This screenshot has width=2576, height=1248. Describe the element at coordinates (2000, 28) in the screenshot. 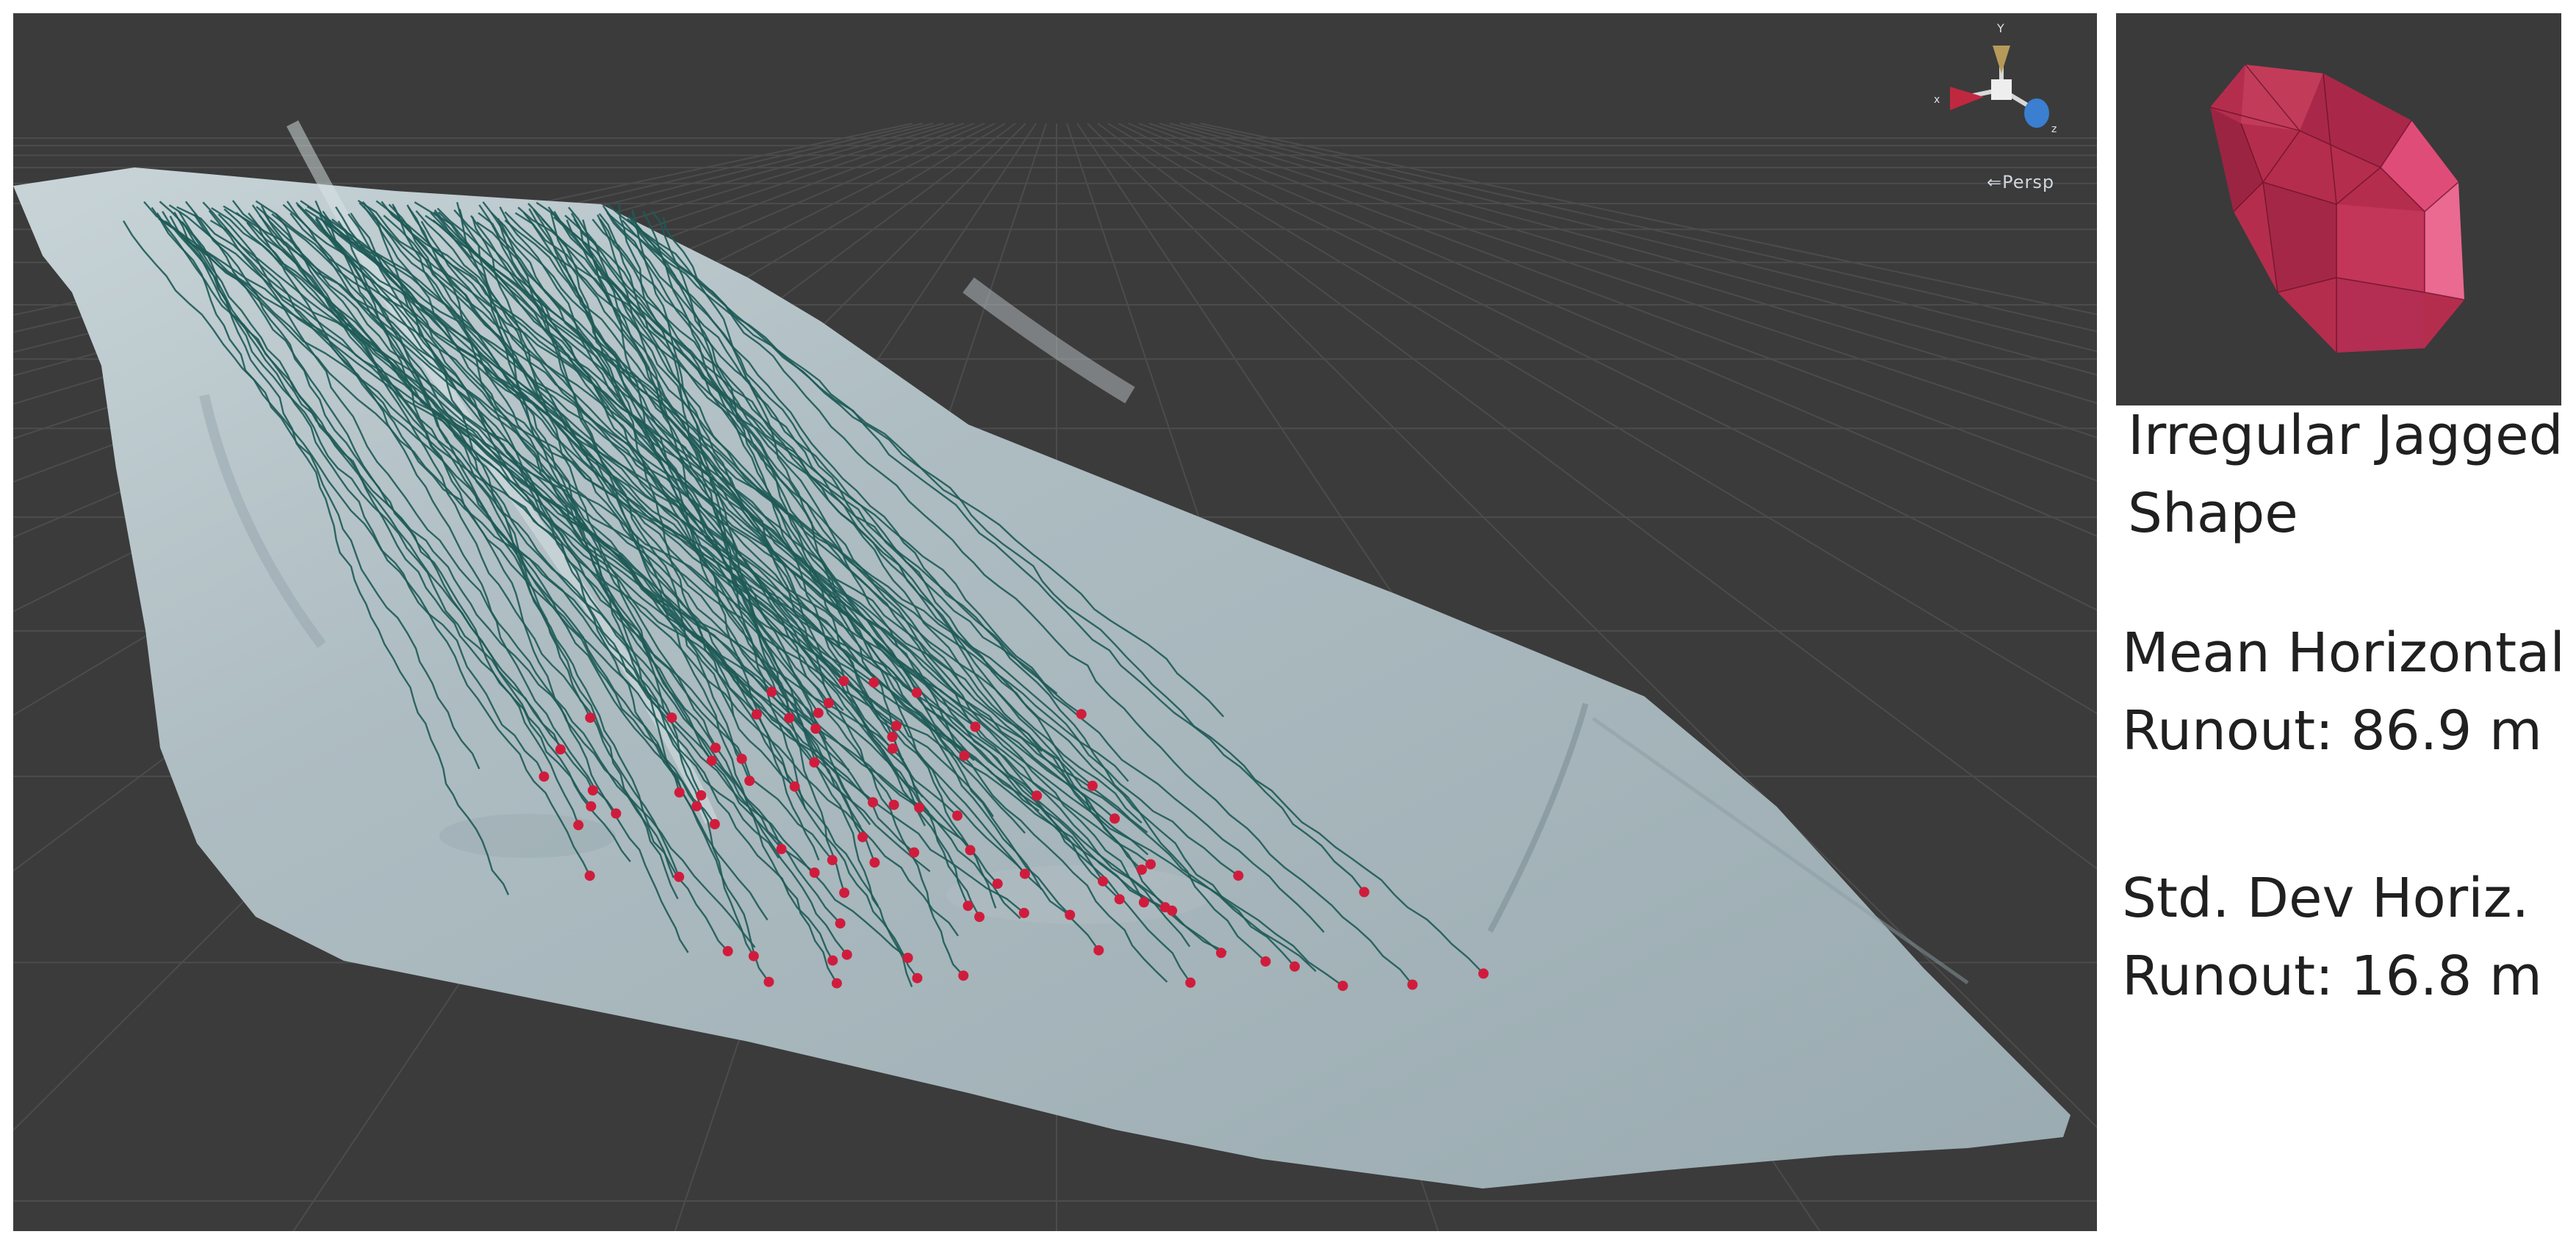

I see `gizmo-y-label: Y` at that location.